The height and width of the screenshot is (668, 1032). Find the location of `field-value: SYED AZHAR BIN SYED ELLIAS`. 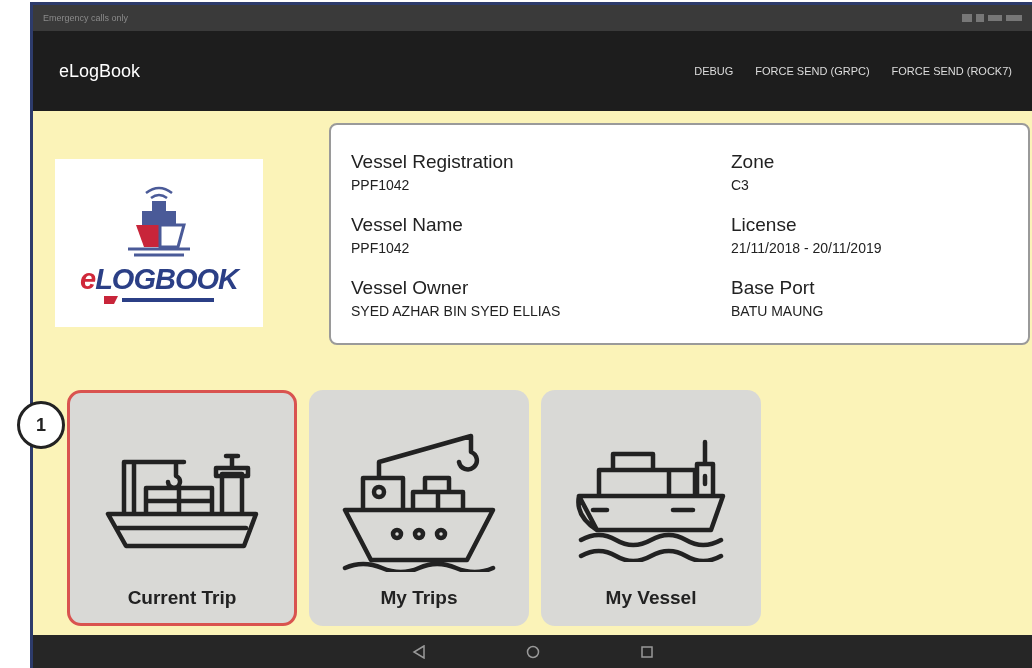

field-value: SYED AZHAR BIN SYED ELLIAS is located at coordinates (456, 310).